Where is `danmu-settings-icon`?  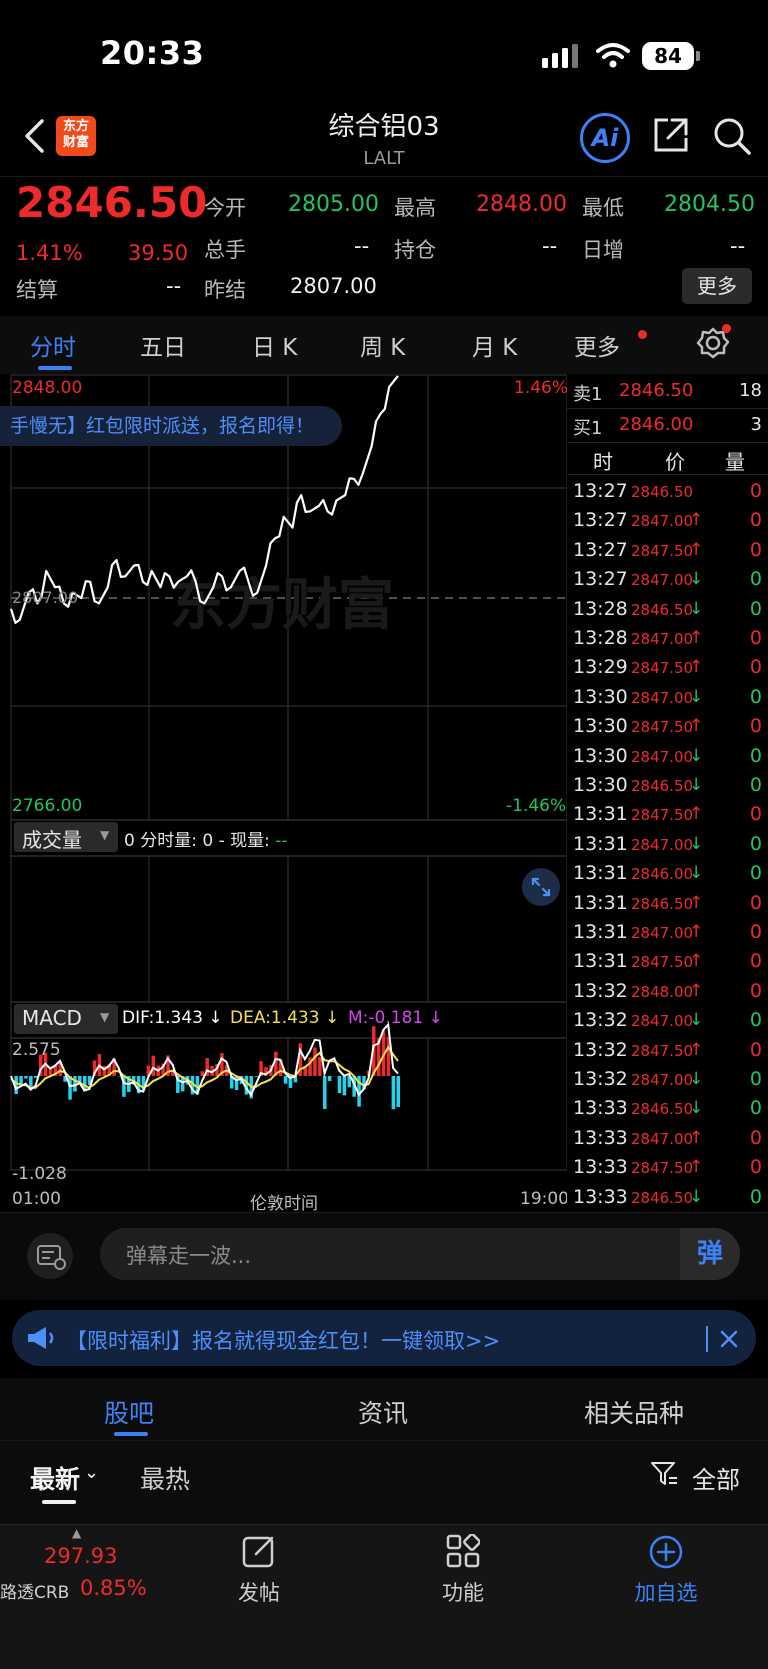 danmu-settings-icon is located at coordinates (50, 1256).